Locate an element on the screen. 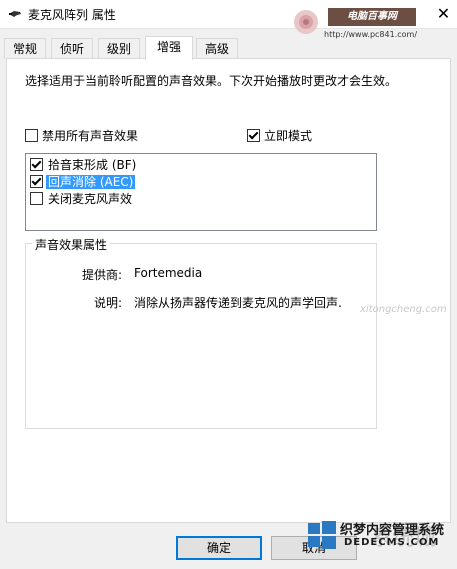 The width and height of the screenshot is (457, 569). disable-all-checkbox-box is located at coordinates (31, 135).